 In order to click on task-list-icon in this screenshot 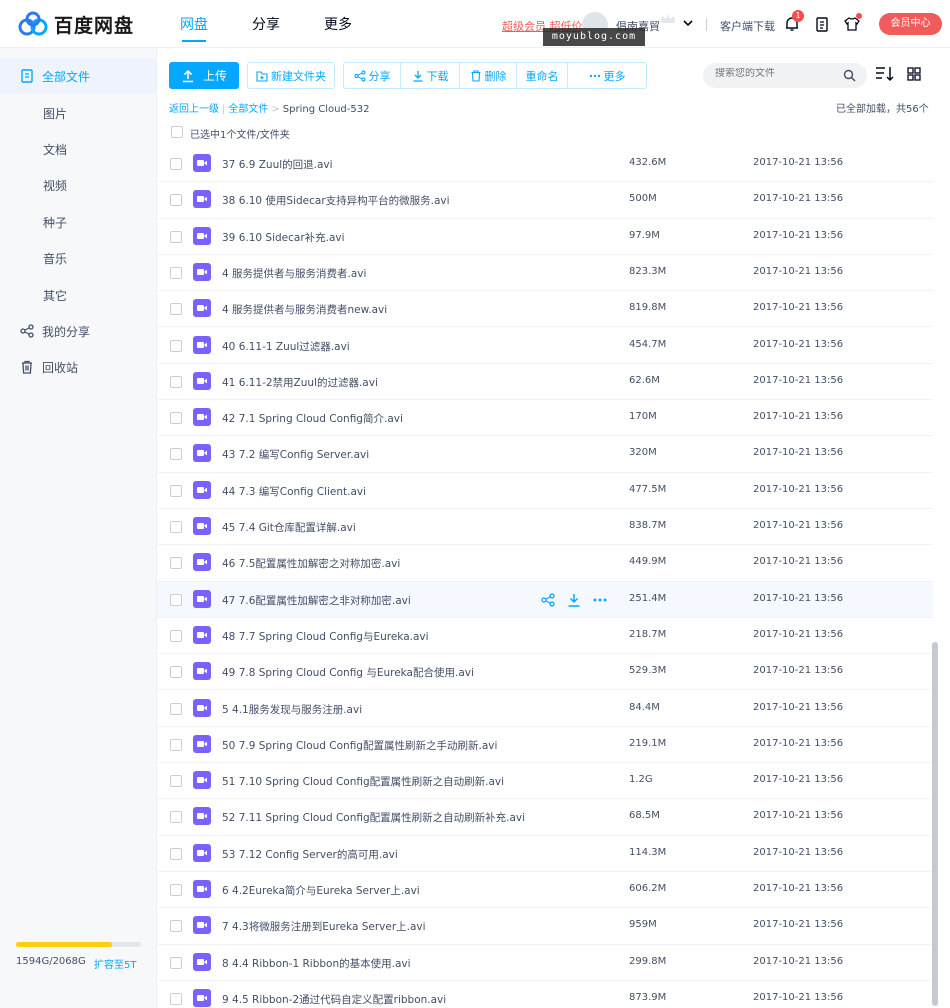, I will do `click(822, 24)`.